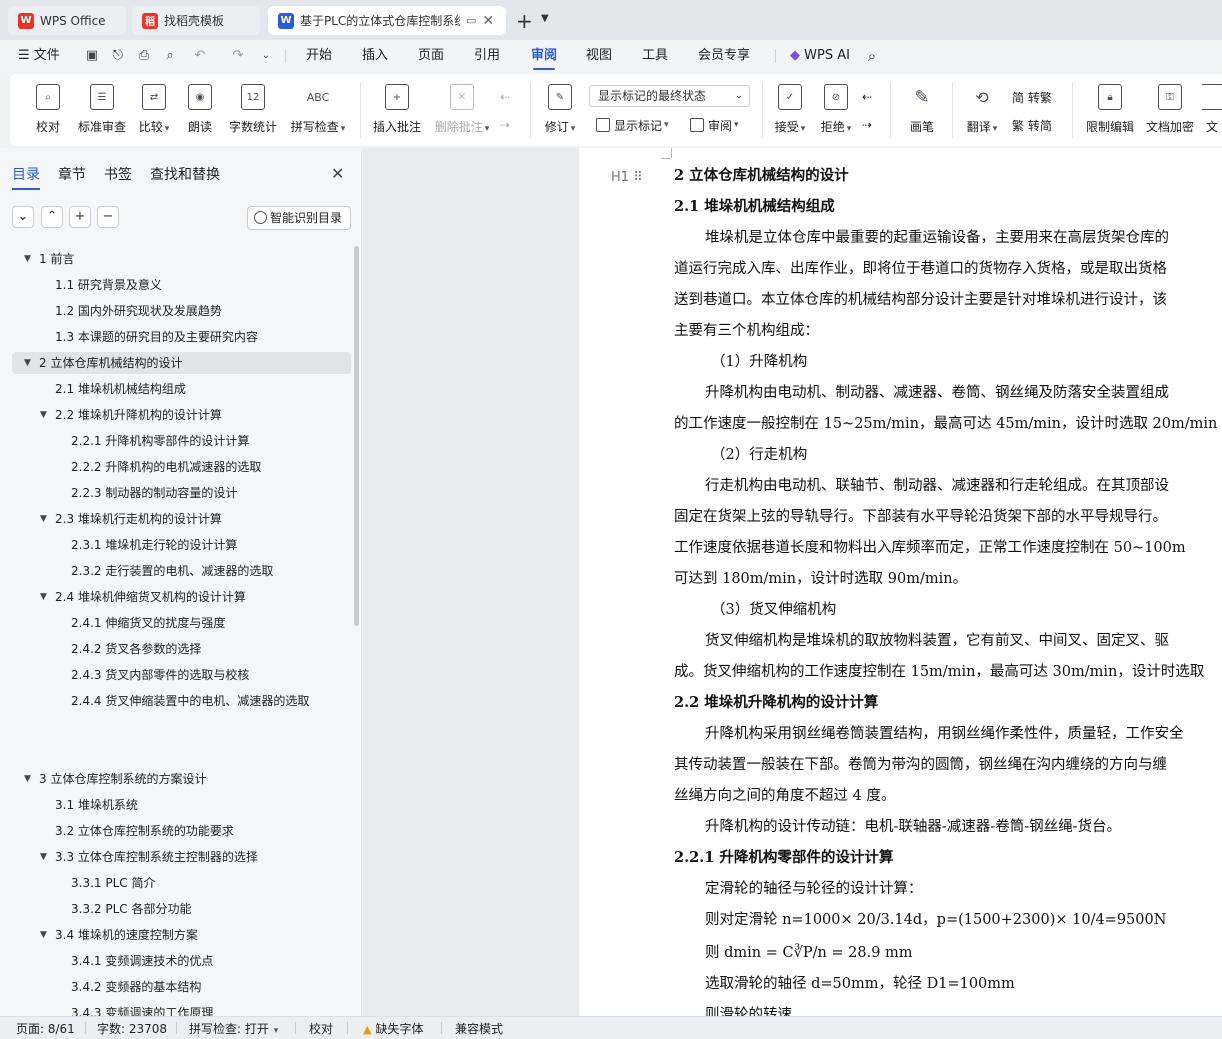 The height and width of the screenshot is (1039, 1222). Describe the element at coordinates (175, 779) in the screenshot. I see `toc-item: ▼ 3 立体仓库控制系统的方案设计` at that location.